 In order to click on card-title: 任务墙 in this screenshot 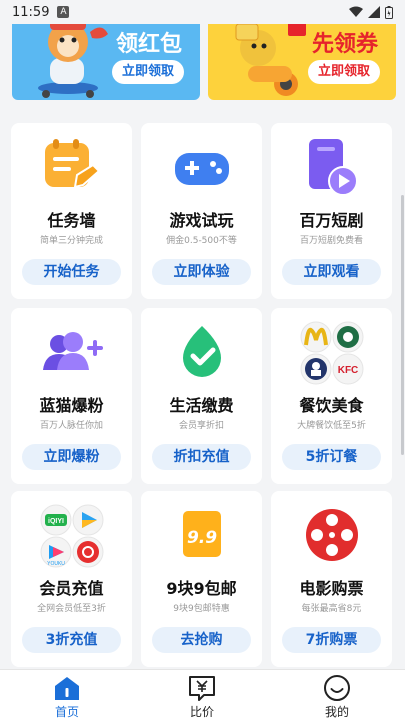, I will do `click(71, 220)`.